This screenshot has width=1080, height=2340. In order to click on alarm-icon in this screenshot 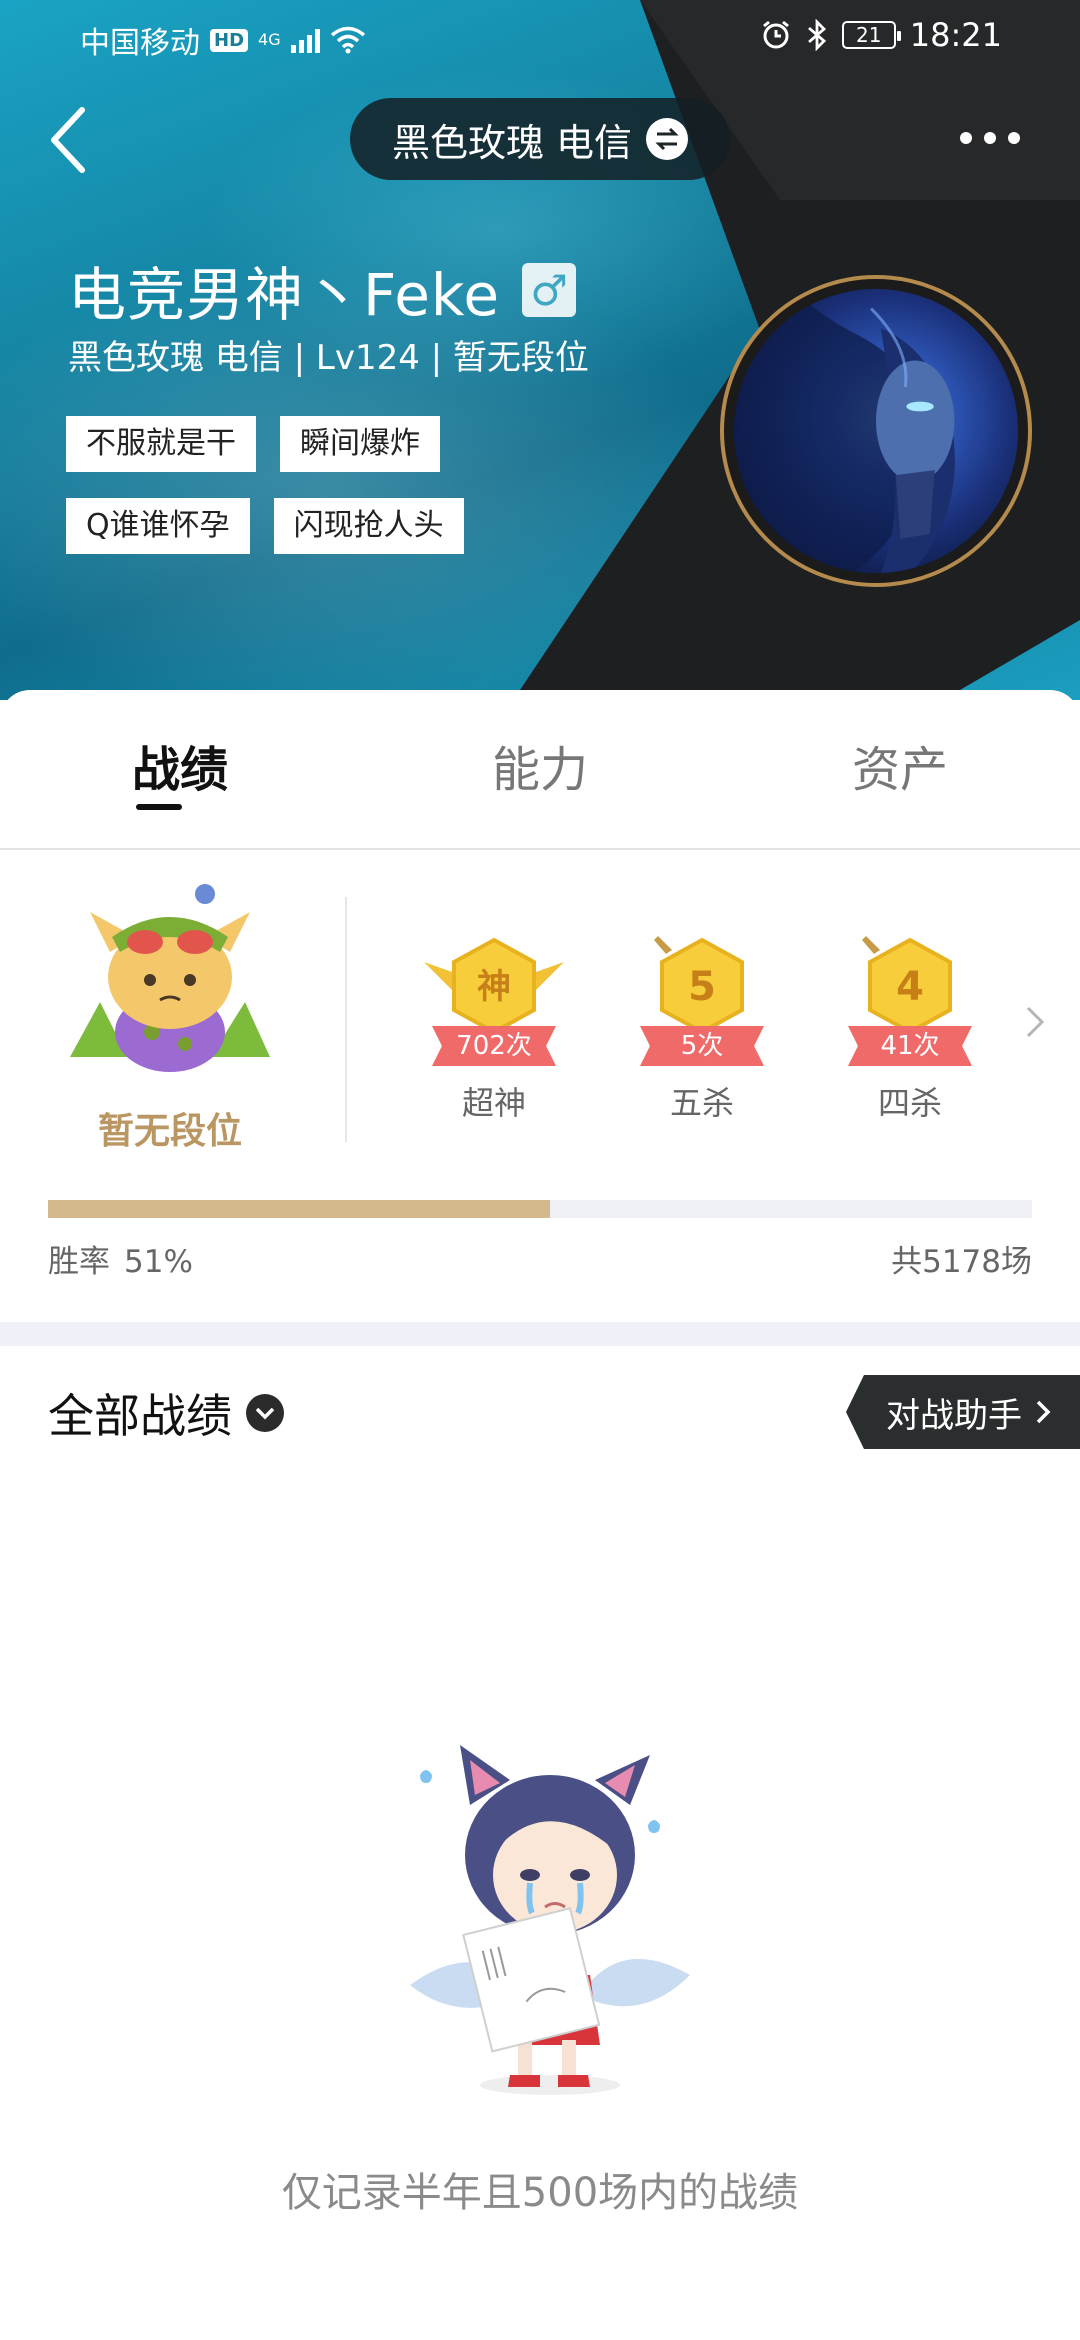, I will do `click(775, 34)`.